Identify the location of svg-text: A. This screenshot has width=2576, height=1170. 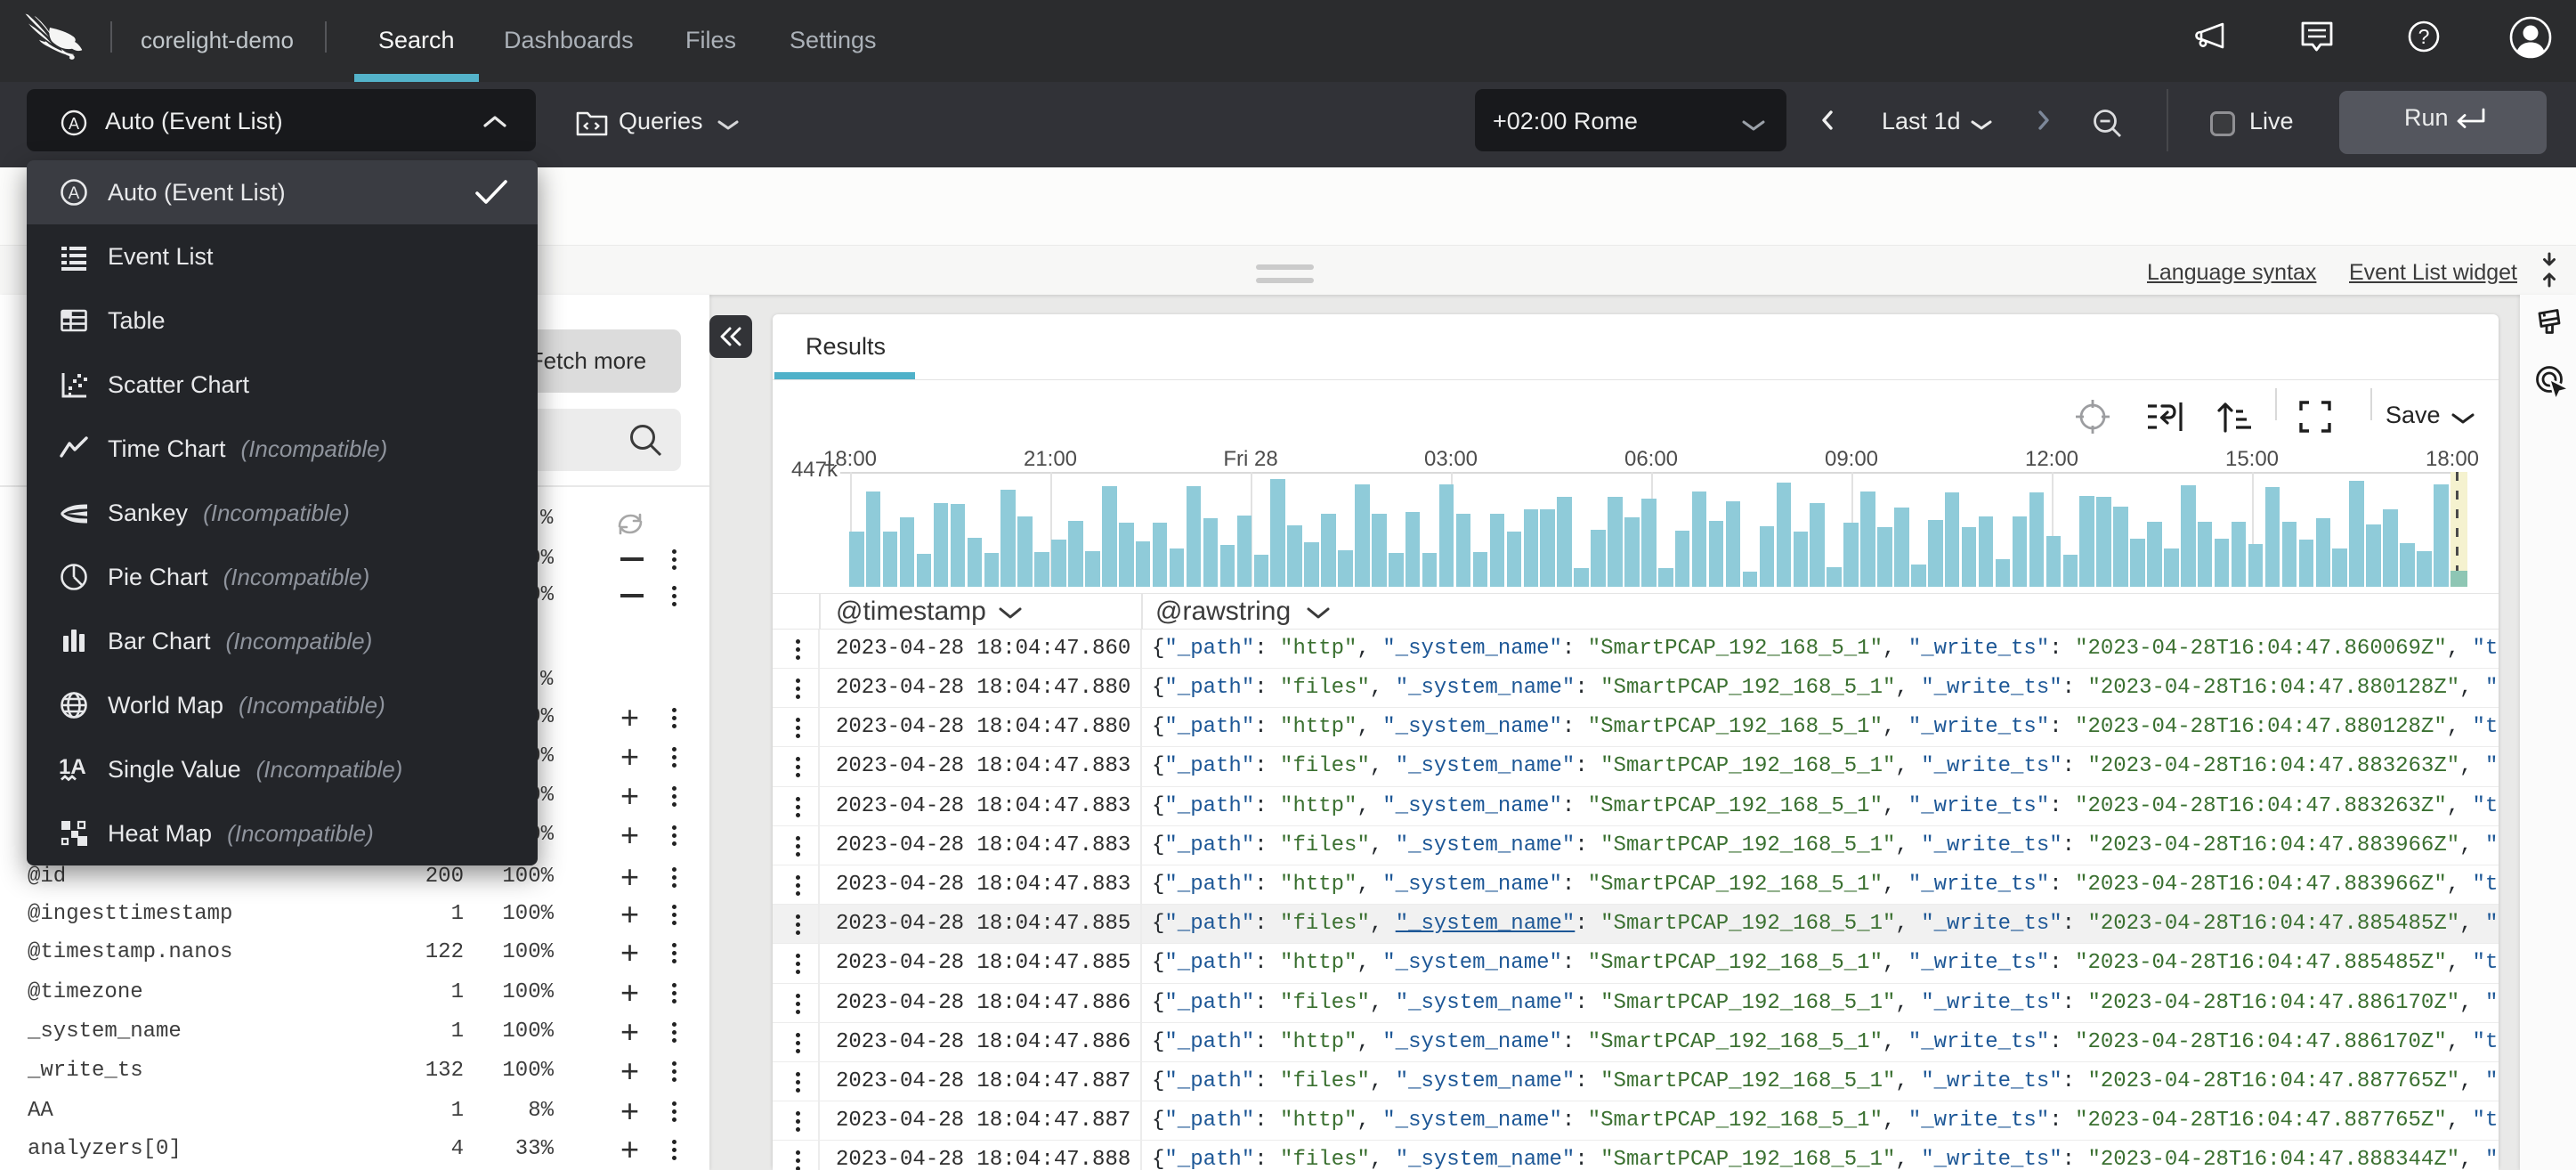
(74, 194).